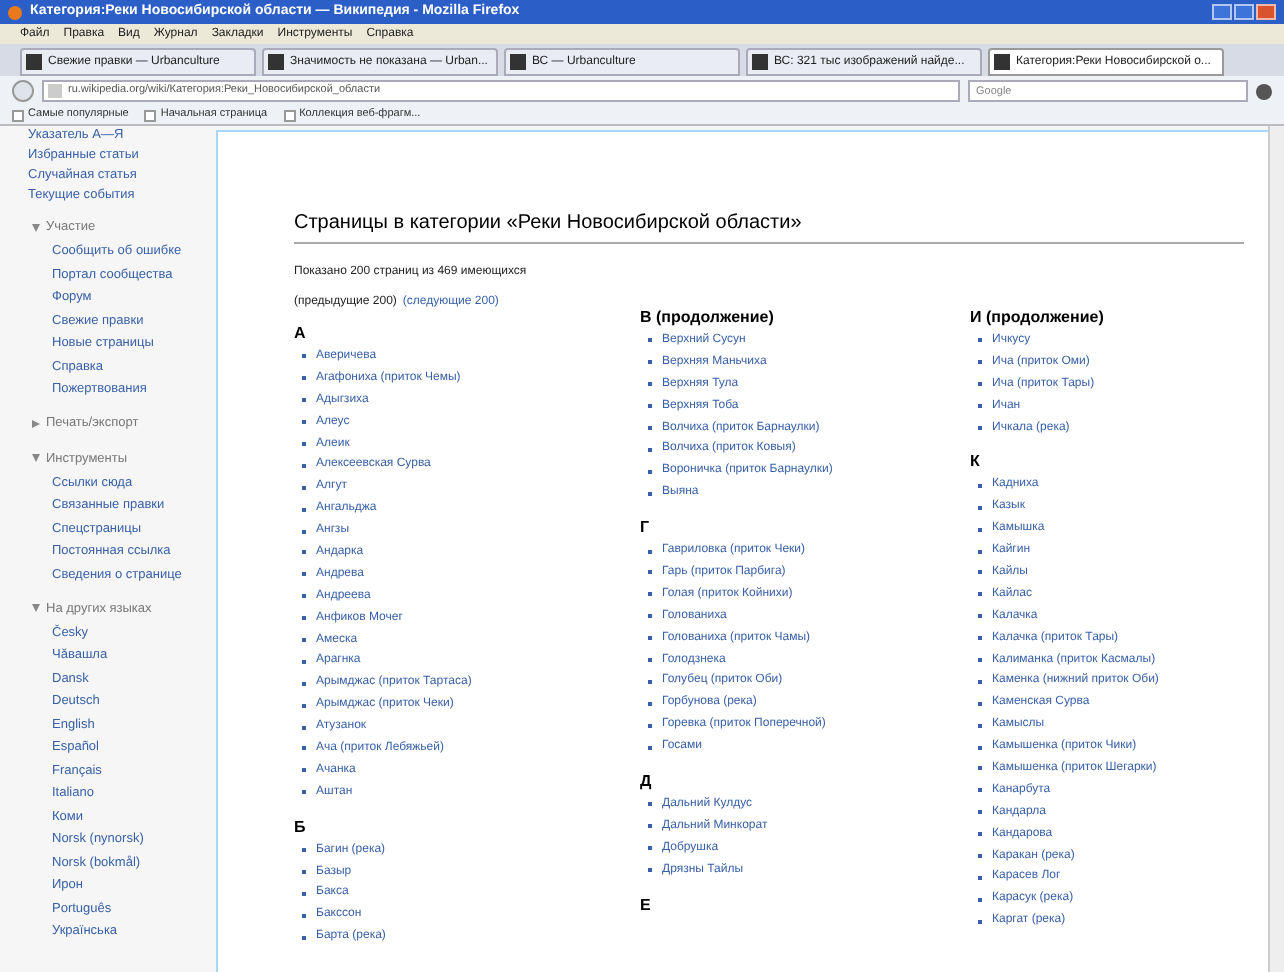  What do you see at coordinates (646, 528) in the screenshot?
I see `letter-heading: Г` at bounding box center [646, 528].